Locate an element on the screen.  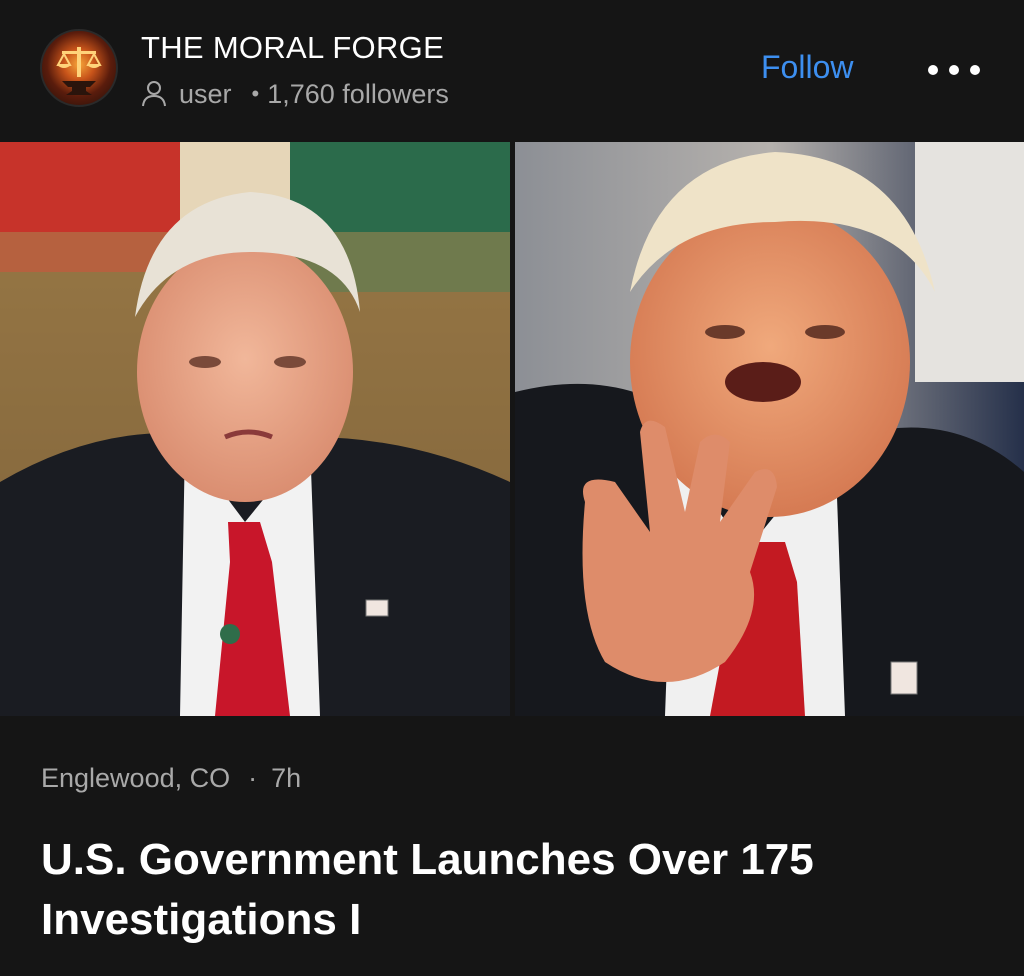
publisher-avatar is located at coordinates (79, 68).